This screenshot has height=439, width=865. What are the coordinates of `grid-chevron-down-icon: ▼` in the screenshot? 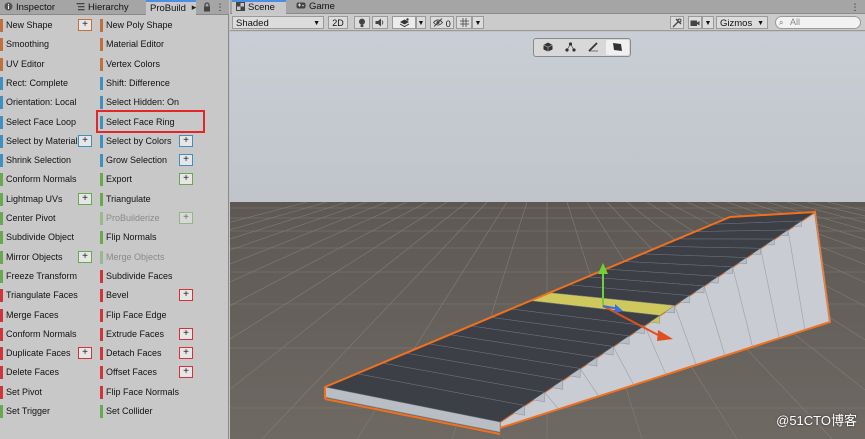 It's located at (478, 22).